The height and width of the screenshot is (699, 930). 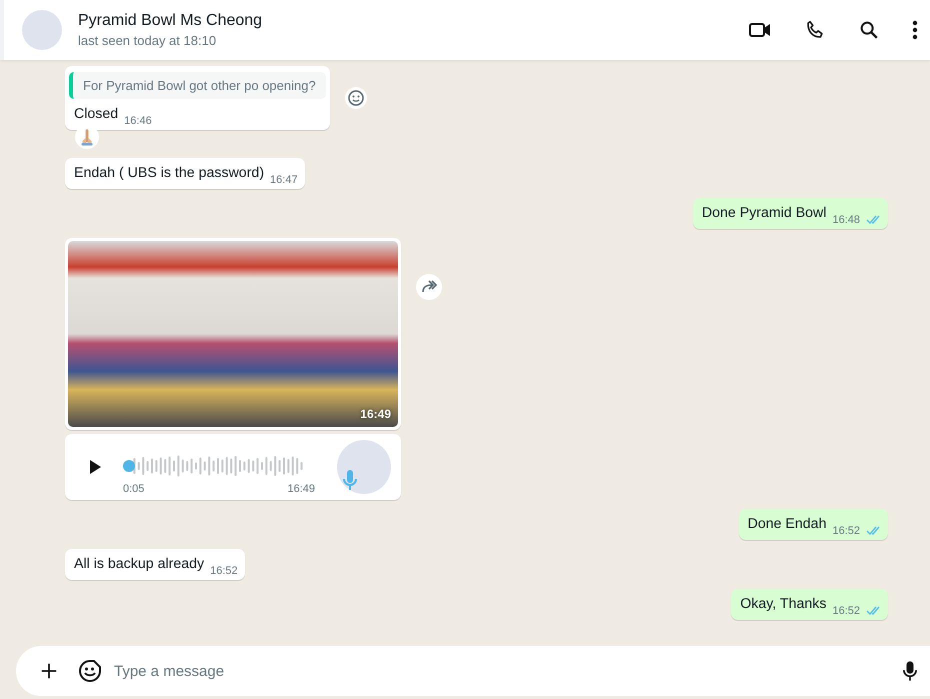 I want to click on message-time: 16:46, so click(x=138, y=121).